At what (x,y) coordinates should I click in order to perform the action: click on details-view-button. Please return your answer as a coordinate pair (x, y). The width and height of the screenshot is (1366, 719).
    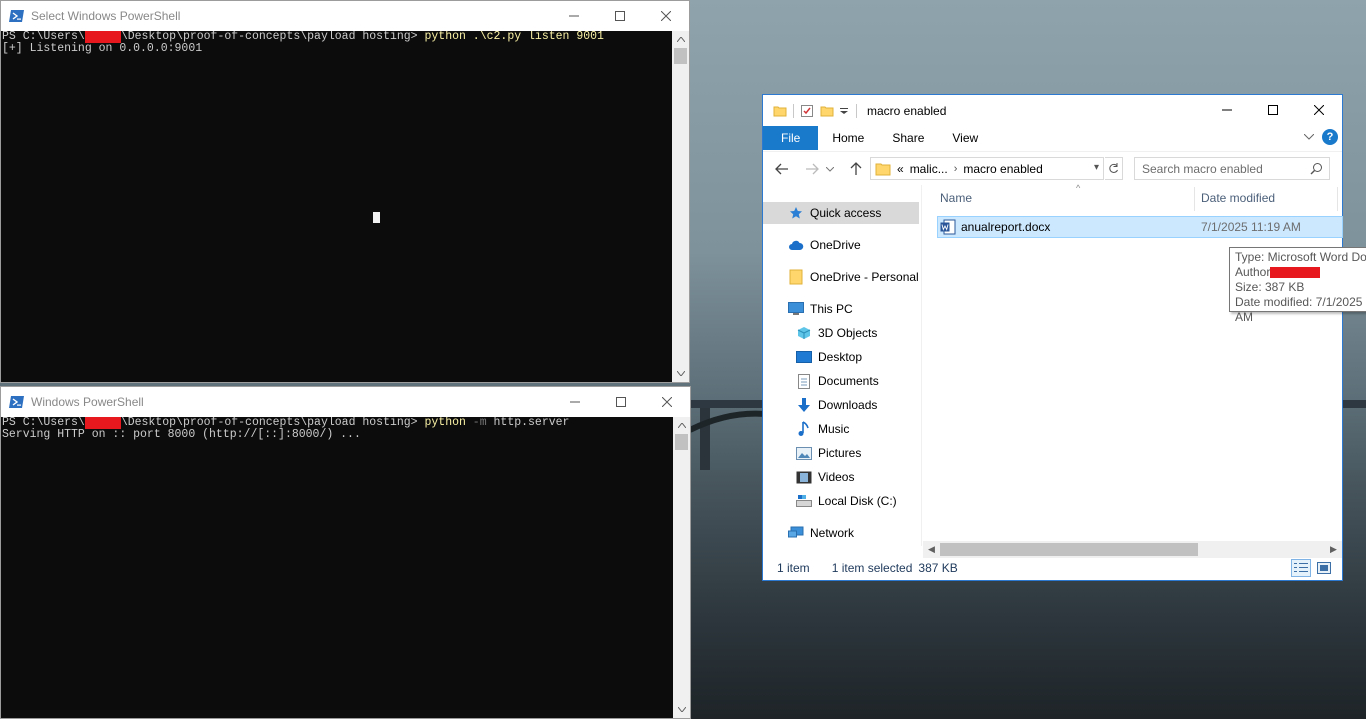
    Looking at the image, I should click on (1301, 568).